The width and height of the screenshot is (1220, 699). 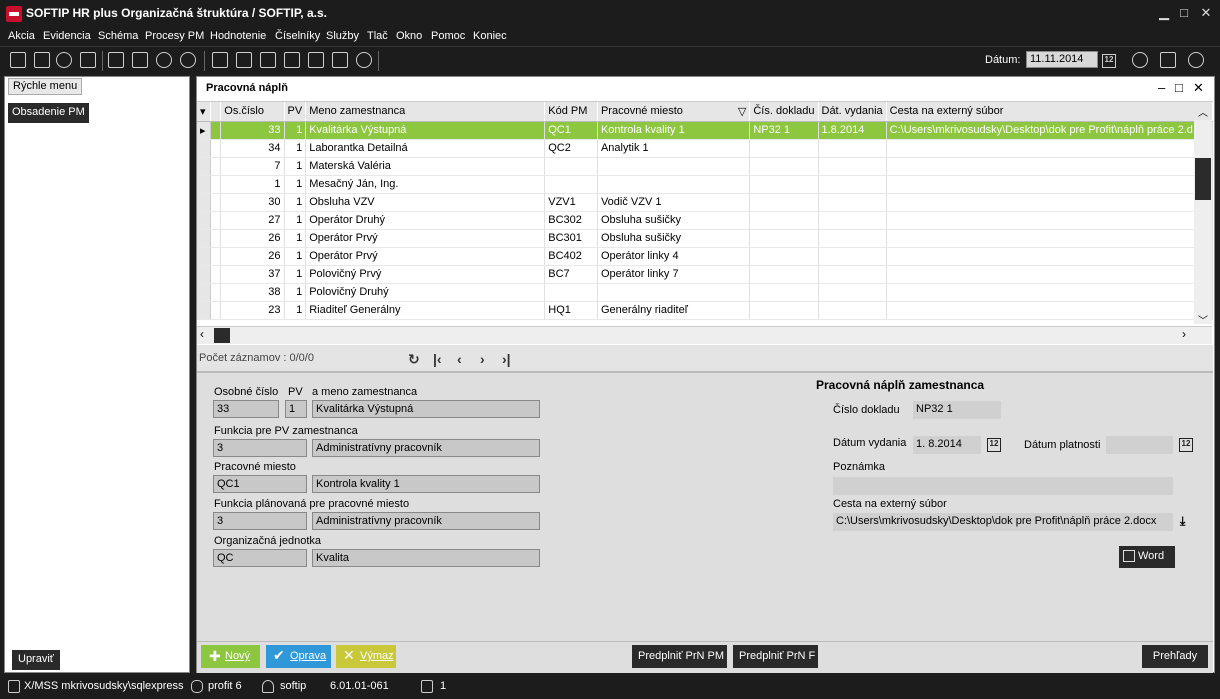 I want to click on prev-record-icon: ‹, so click(x=459, y=359).